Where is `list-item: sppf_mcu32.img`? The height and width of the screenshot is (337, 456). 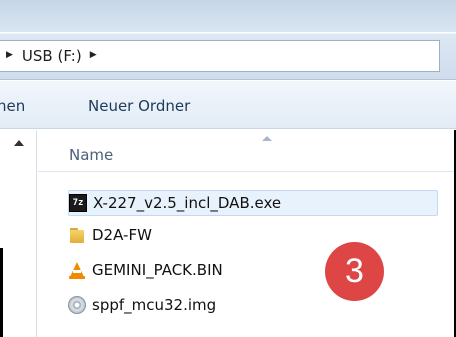
list-item: sppf_mcu32.img is located at coordinates (142, 305).